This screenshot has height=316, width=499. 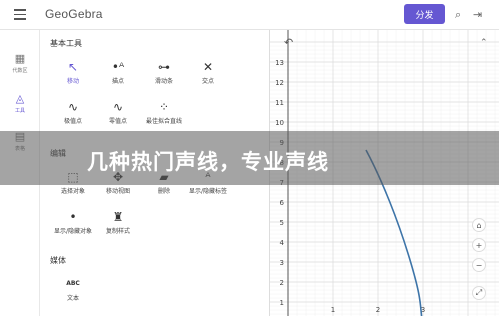 I want to click on copy-style-icon: ♜, so click(x=118, y=217).